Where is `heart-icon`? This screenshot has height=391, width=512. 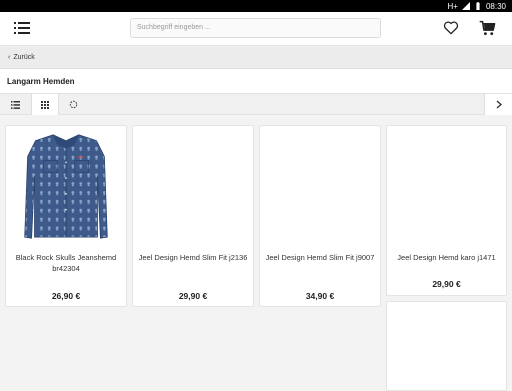 heart-icon is located at coordinates (451, 28).